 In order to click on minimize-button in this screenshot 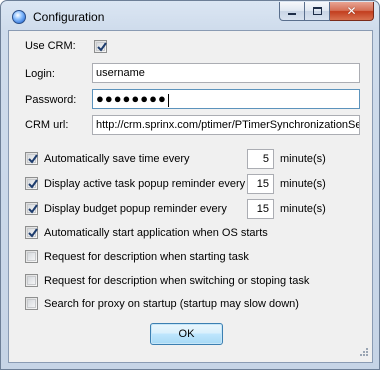, I will do `click(292, 11)`.